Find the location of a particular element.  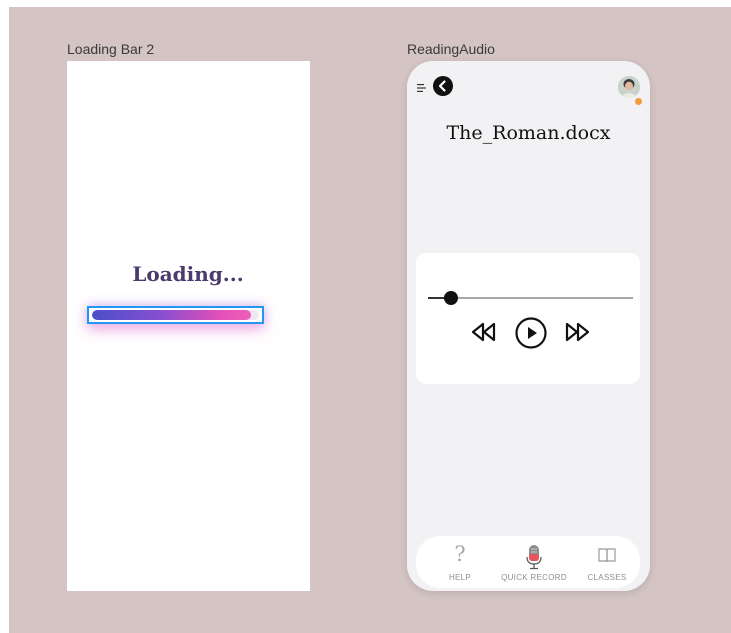

back-button is located at coordinates (443, 86).